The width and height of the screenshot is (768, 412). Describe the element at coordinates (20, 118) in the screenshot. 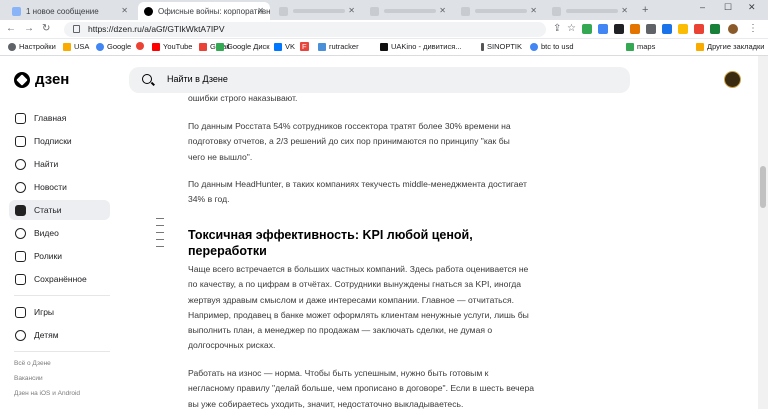

I see `home-icon` at that location.